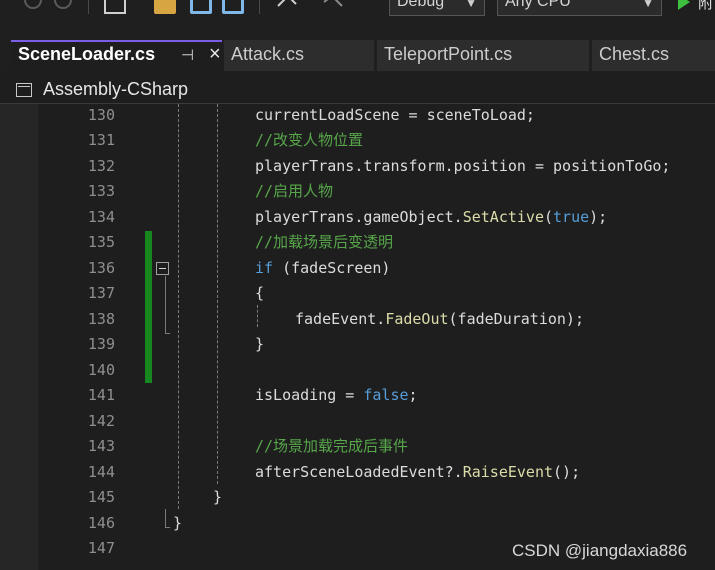 This screenshot has width=715, height=570. What do you see at coordinates (357, 91) in the screenshot?
I see `navigation-bar: Assembly-CSharp` at bounding box center [357, 91].